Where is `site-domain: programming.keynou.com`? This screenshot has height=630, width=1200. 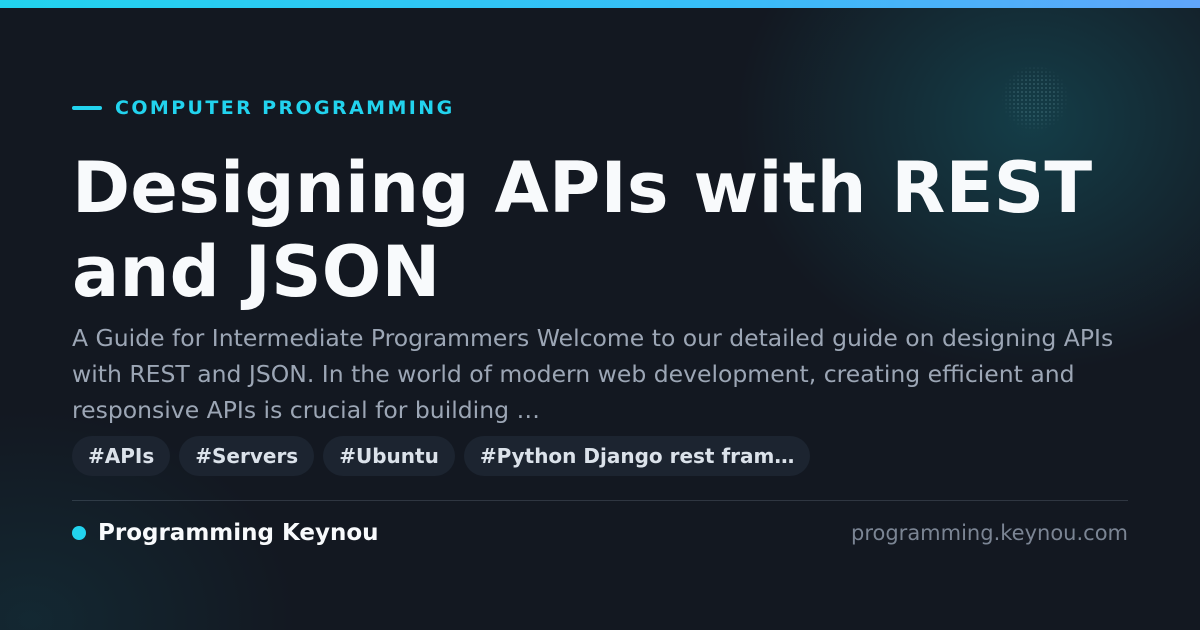 site-domain: programming.keynou.com is located at coordinates (989, 533).